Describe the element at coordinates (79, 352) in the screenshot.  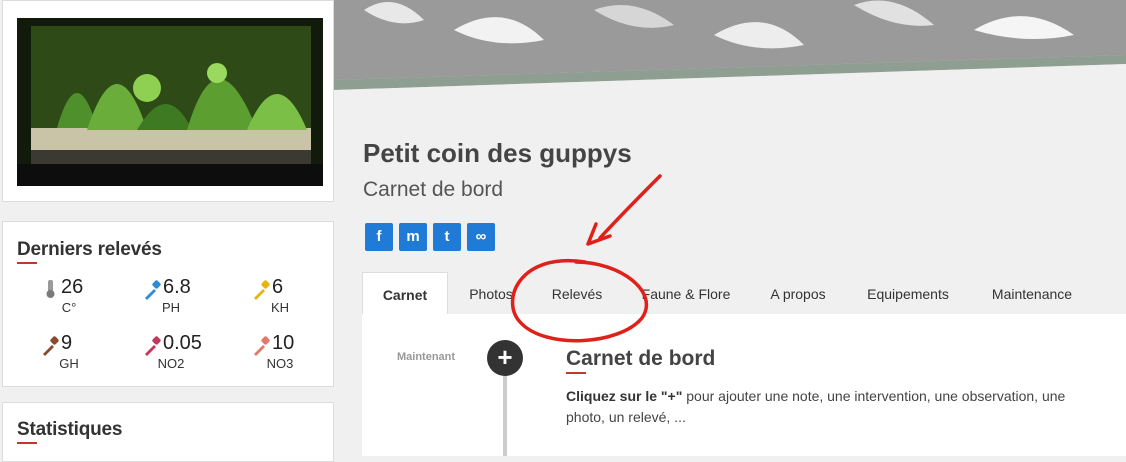
I see `metric-gh: 9 GH` at that location.